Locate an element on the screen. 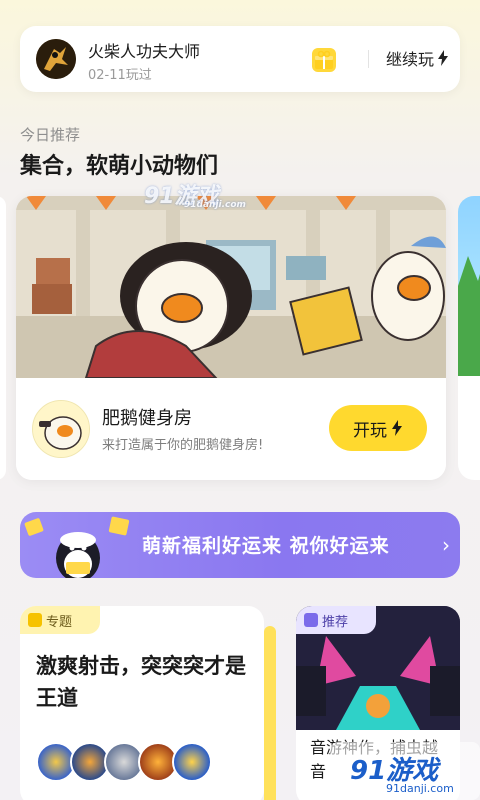  recommend-tag-label: 推荐 is located at coordinates (335, 622).